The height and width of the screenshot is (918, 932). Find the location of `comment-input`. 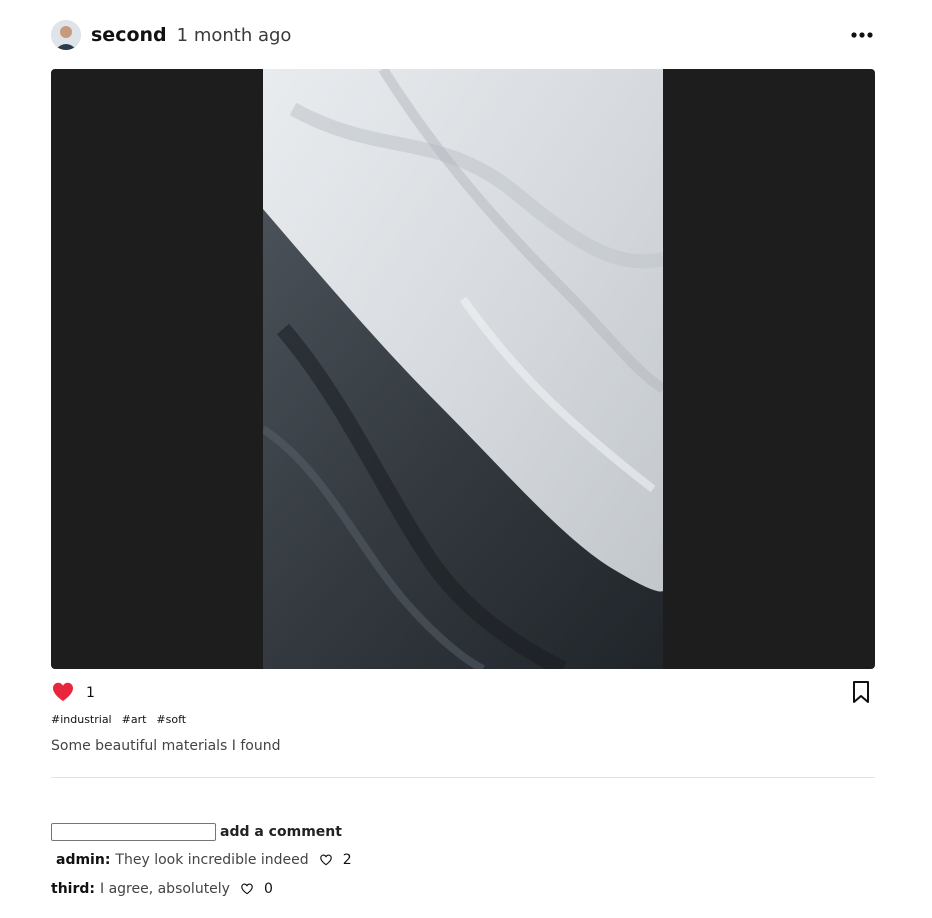

comment-input is located at coordinates (133, 832).